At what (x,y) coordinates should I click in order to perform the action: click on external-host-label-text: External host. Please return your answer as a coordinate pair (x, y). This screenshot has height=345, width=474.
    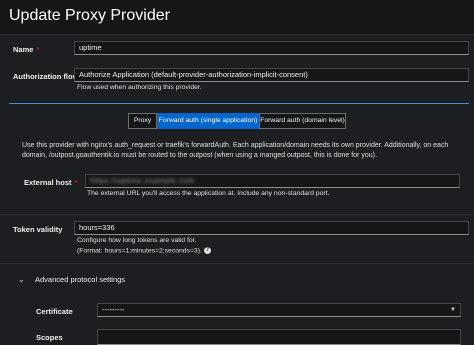
    Looking at the image, I should click on (48, 182).